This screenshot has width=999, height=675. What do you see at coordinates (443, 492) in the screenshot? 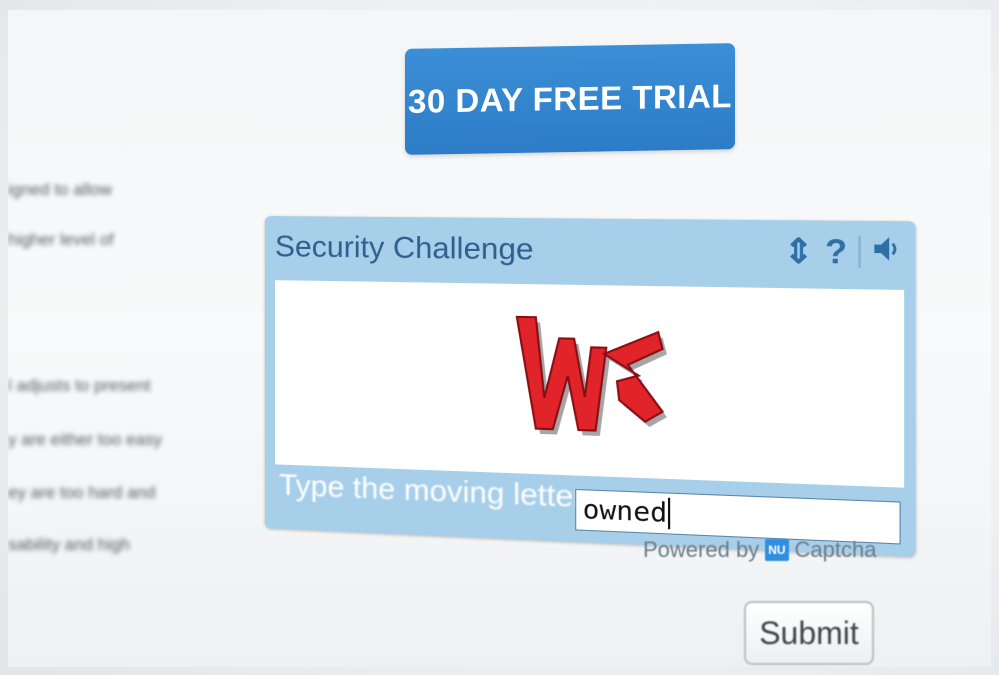
I see `captcha-prompt: Type the moving letters:` at bounding box center [443, 492].